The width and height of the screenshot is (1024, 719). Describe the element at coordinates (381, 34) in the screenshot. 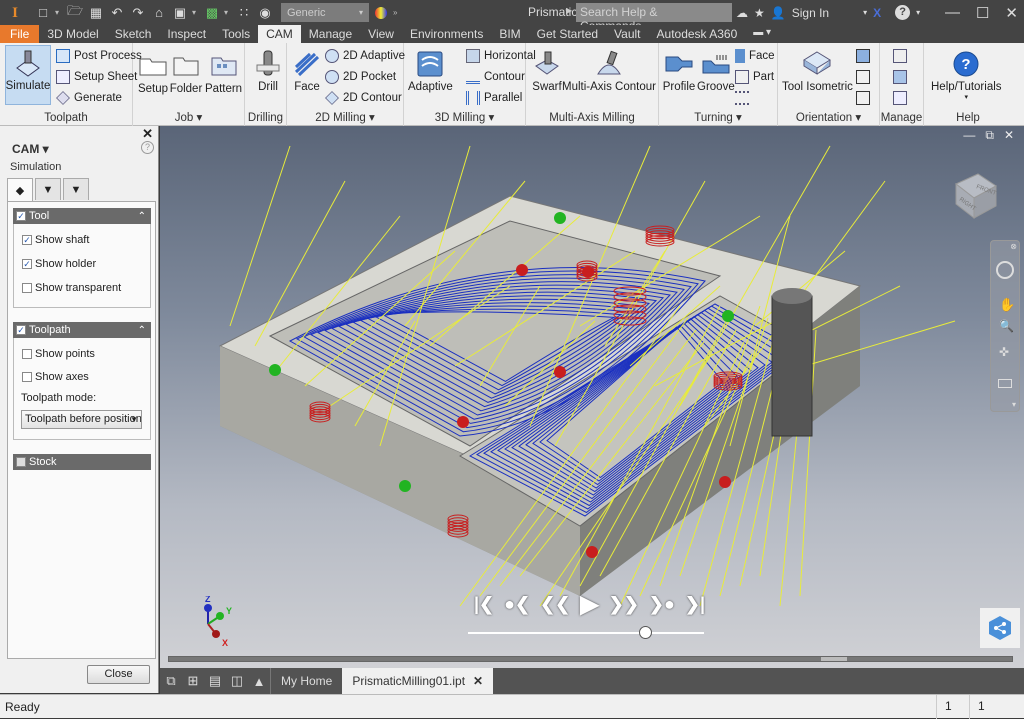

I see `tab-view: View` at that location.